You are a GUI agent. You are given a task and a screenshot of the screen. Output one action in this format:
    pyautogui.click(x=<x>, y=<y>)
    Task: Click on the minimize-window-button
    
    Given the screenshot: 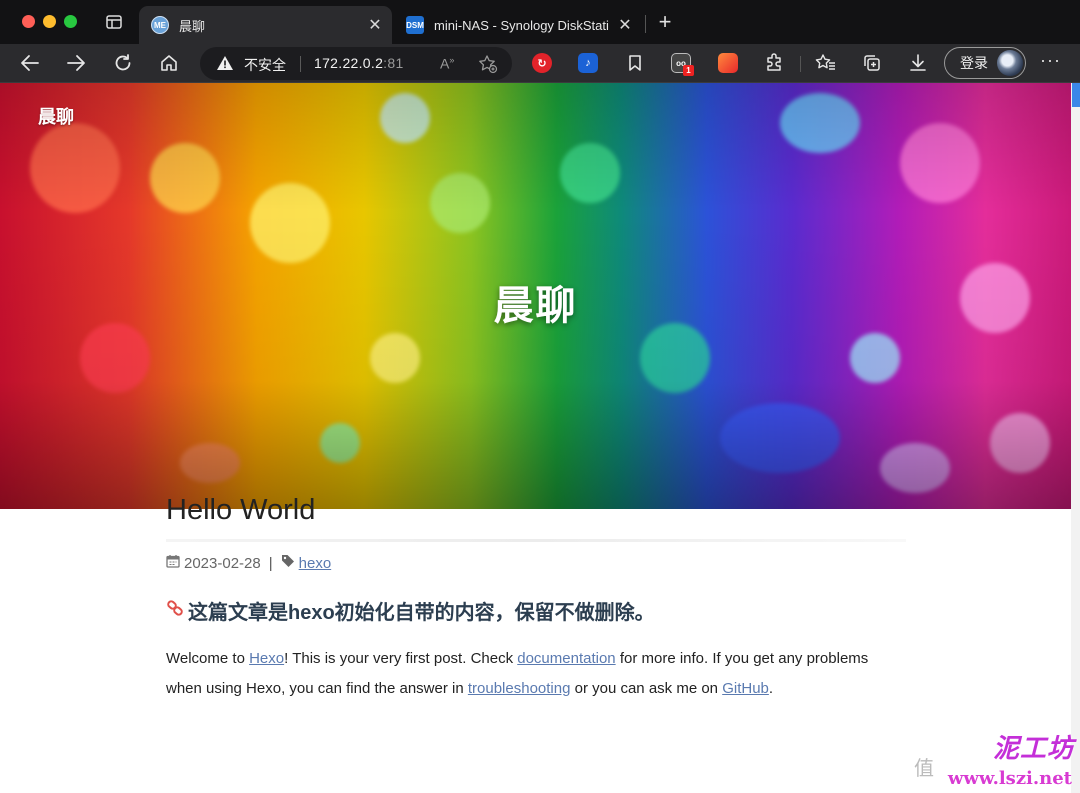 What is the action you would take?
    pyautogui.click(x=49, y=21)
    